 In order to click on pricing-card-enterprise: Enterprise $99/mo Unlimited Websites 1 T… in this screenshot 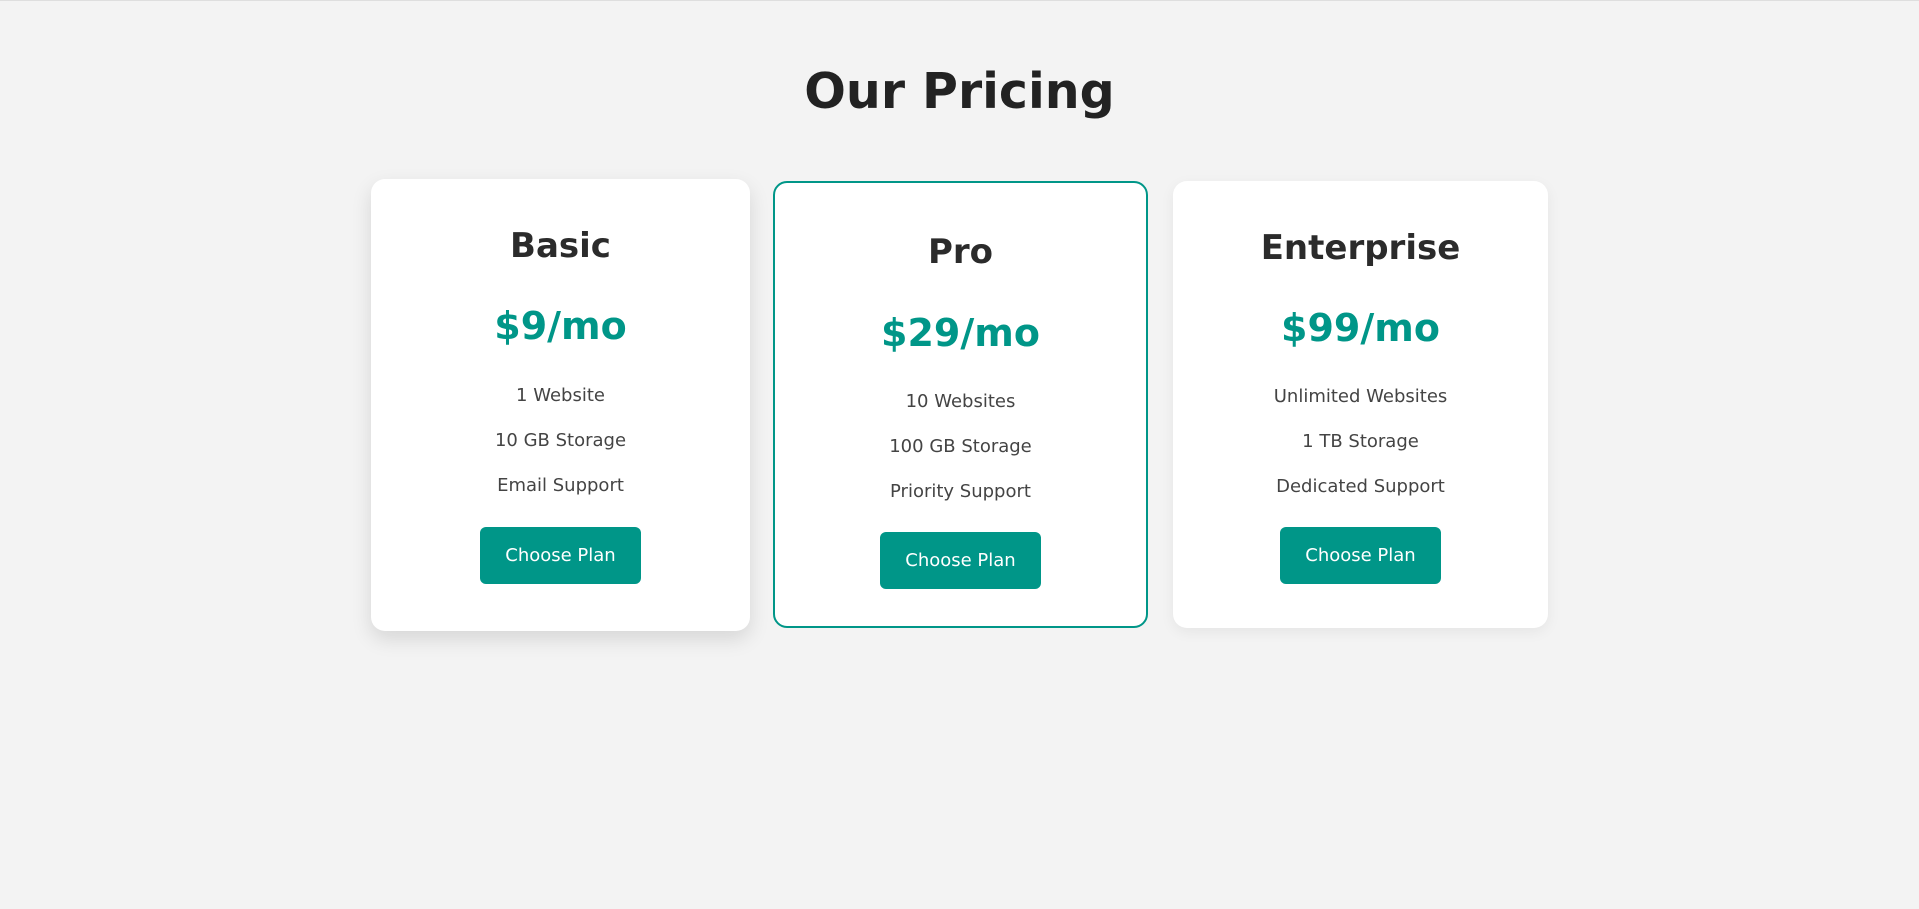, I will do `click(1360, 404)`.